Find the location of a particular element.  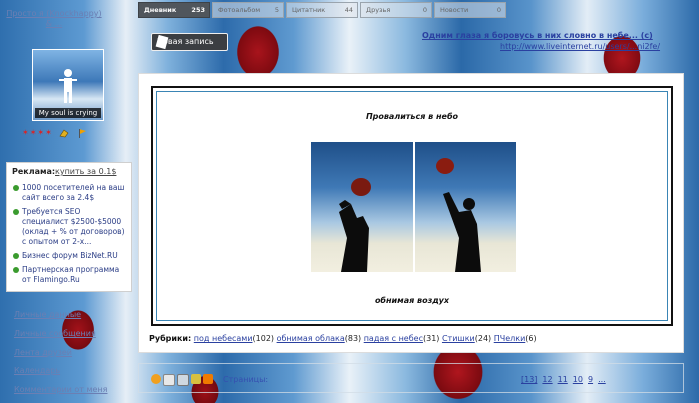

post-photo-right is located at coordinates (465, 207).